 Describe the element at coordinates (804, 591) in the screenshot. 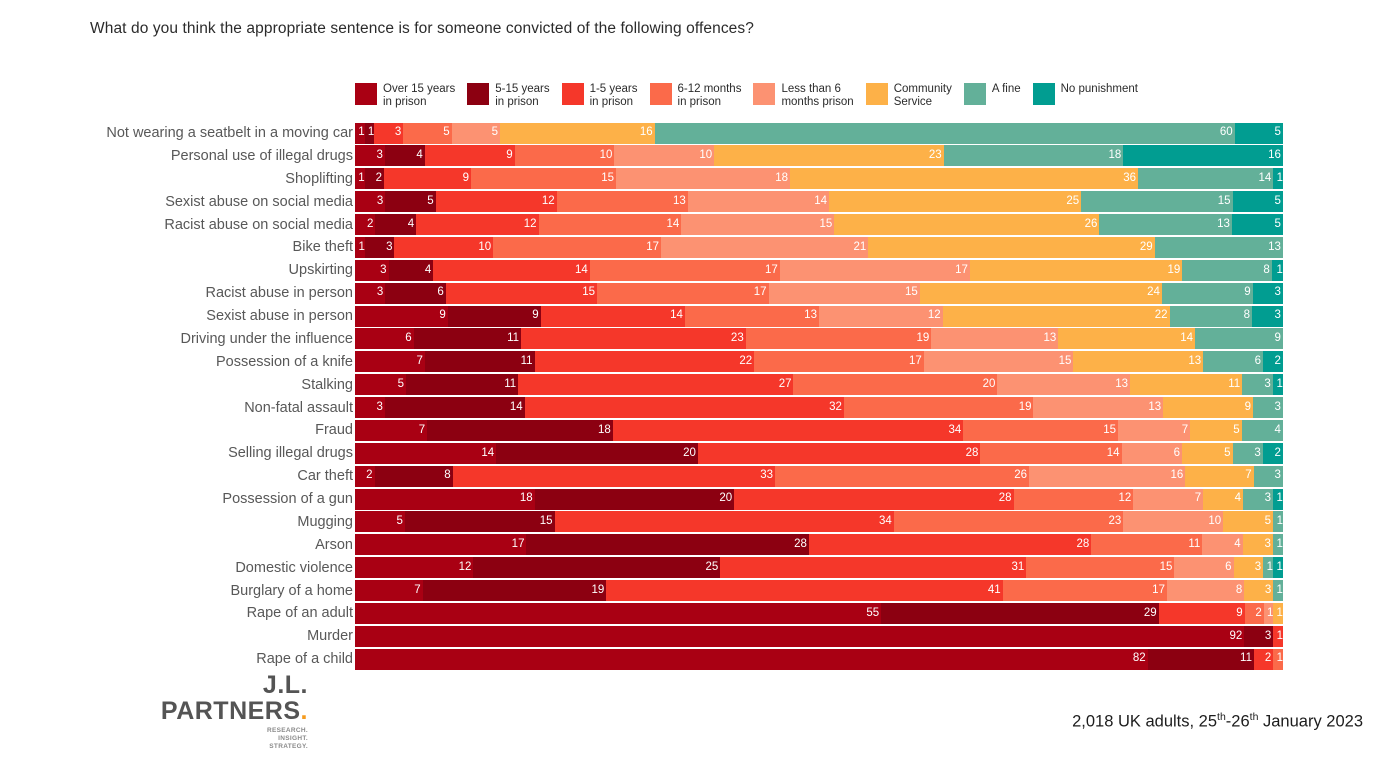

I see `bar-segment: 41` at that location.